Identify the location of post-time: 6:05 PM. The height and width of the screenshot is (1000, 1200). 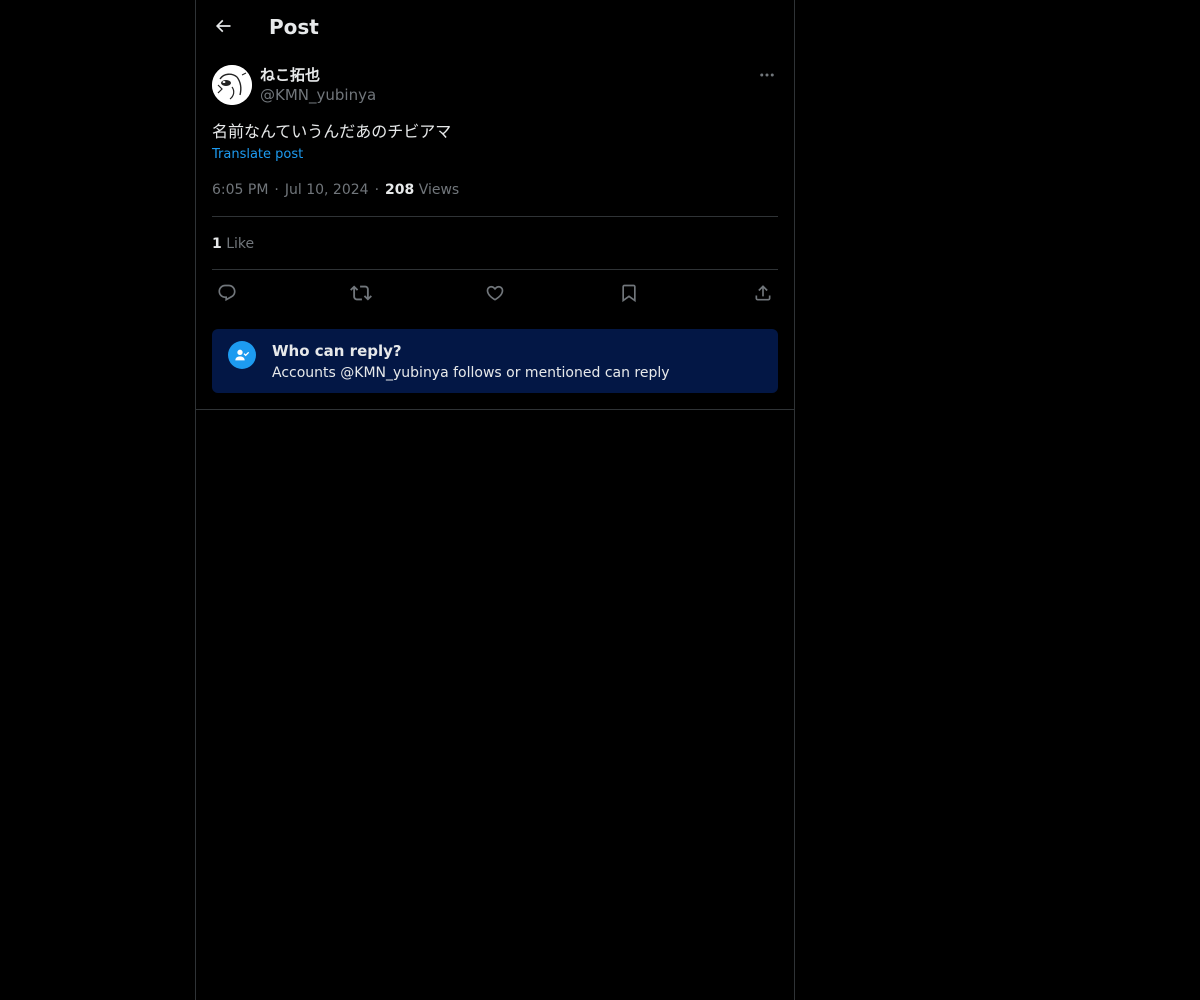
(240, 190).